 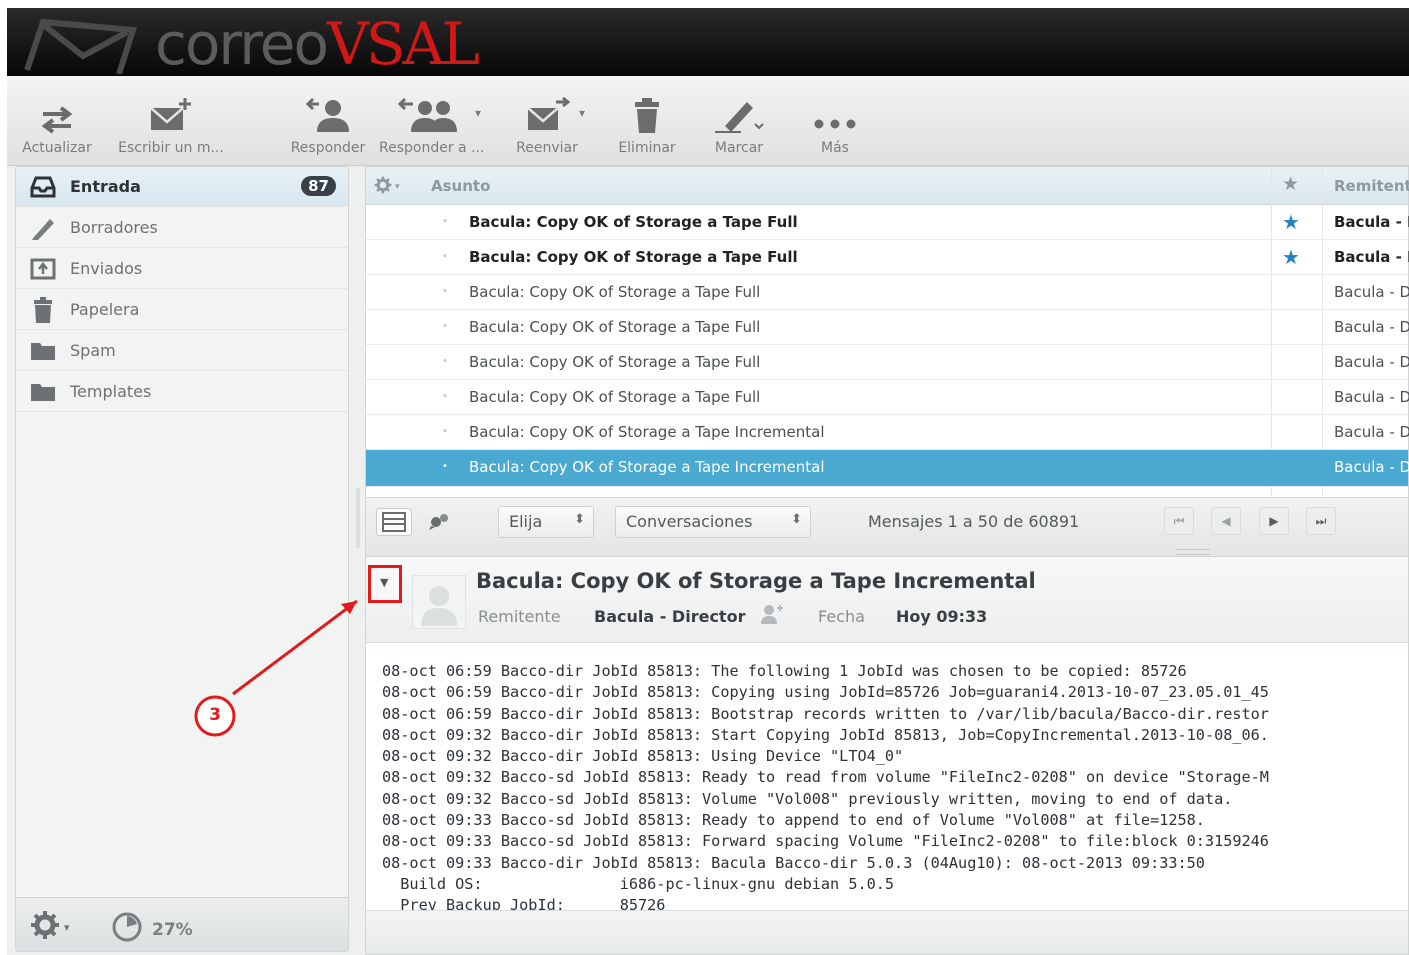 What do you see at coordinates (460, 186) in the screenshot?
I see `column-header-subject: Asunto` at bounding box center [460, 186].